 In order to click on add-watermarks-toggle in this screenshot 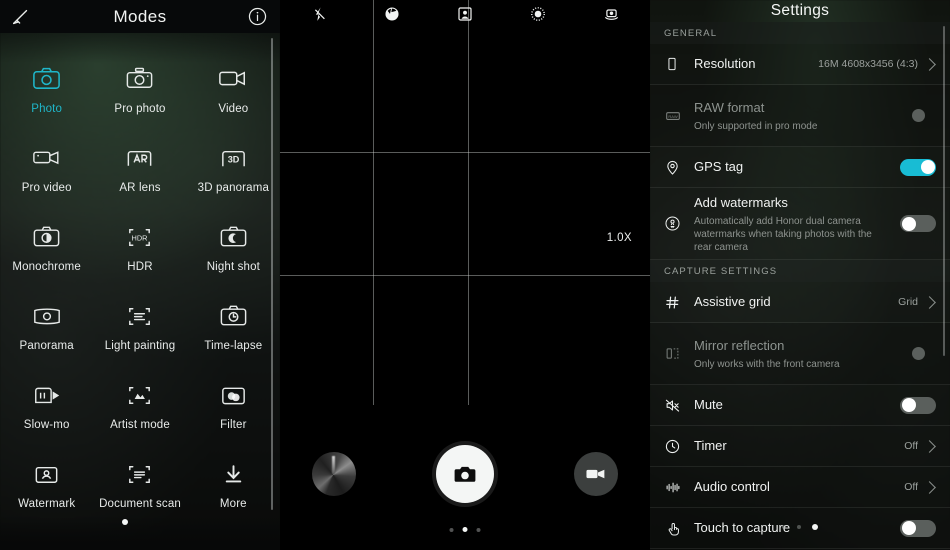, I will do `click(918, 223)`.